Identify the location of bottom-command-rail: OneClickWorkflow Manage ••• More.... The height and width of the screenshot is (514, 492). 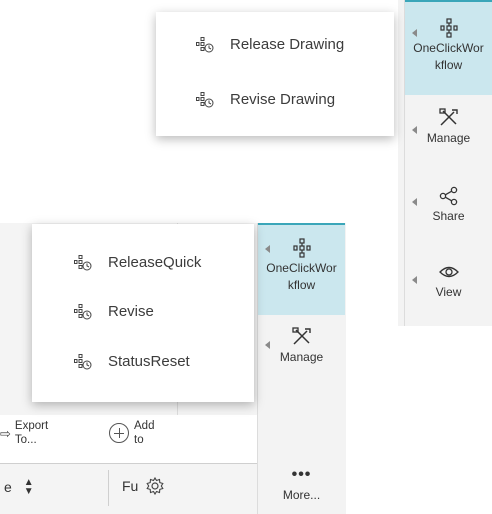
(302, 368).